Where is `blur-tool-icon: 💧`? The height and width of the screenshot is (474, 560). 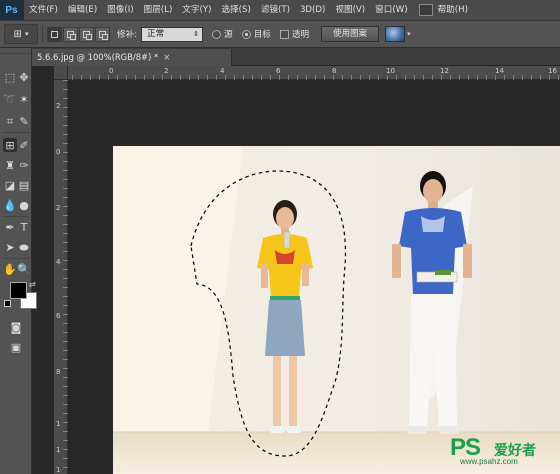
blur-tool-icon: 💧 is located at coordinates (10, 205).